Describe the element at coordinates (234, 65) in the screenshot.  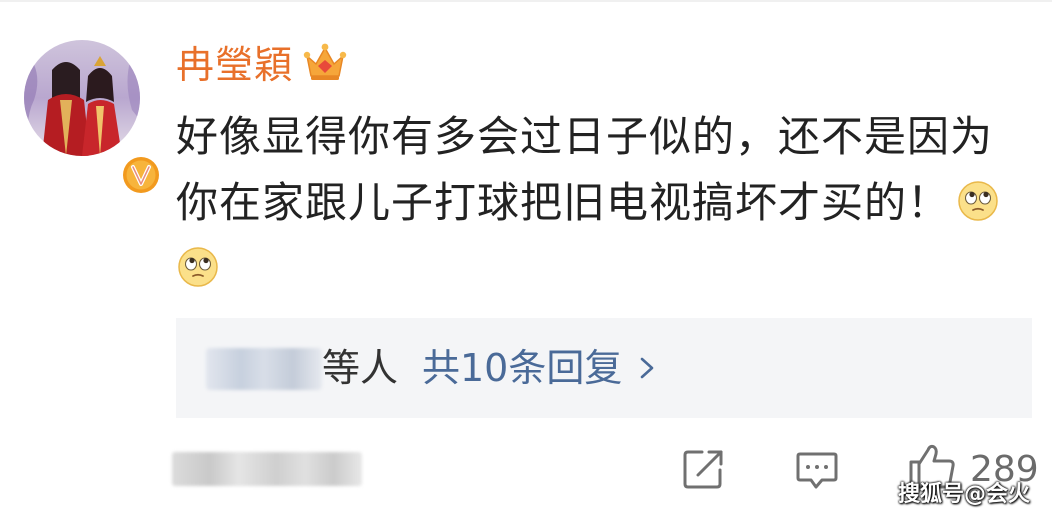
I see `username: 冉瑩穎` at that location.